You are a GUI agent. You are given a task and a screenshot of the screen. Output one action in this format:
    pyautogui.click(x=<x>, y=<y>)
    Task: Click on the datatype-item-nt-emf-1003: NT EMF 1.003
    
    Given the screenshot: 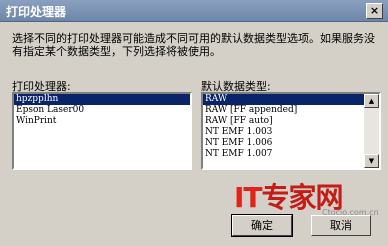 What is the action you would take?
    pyautogui.click(x=291, y=132)
    